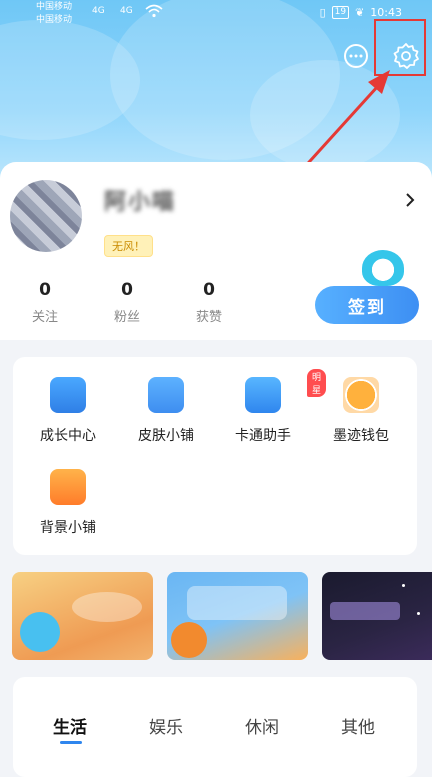  Describe the element at coordinates (215, 727) in the screenshot. I see `category-tabs: 生活 娱乐 休闲 其他` at that location.